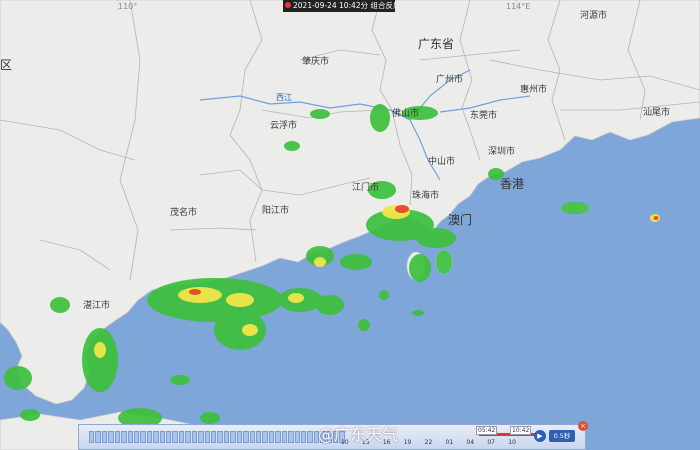  Describe the element at coordinates (501, 151) in the screenshot. I see `city-shenzhen: 深圳市` at that location.